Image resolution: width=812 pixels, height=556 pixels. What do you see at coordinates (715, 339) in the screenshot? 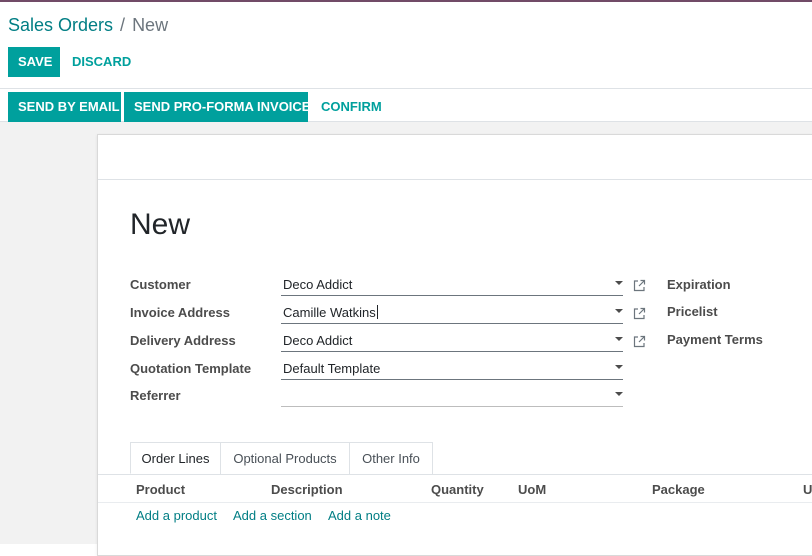
I see `payment-terms-label: Payment Terms` at bounding box center [715, 339].